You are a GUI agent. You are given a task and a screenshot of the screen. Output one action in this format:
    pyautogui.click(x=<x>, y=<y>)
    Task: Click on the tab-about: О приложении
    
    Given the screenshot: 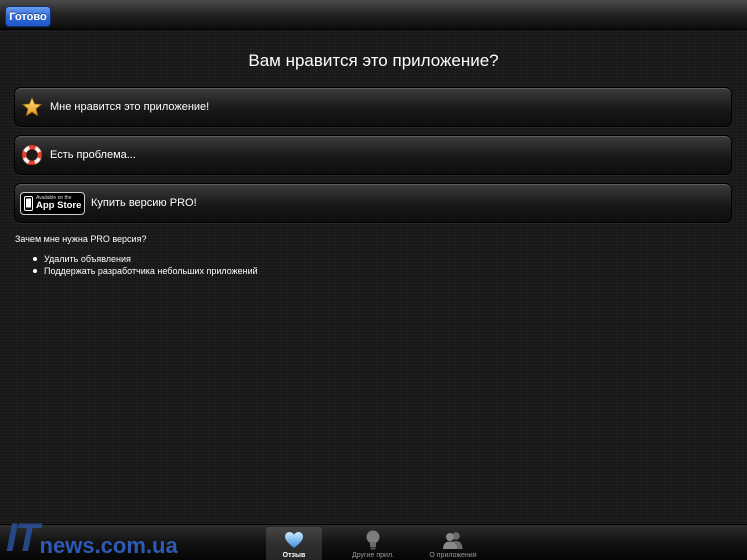 What is the action you would take?
    pyautogui.click(x=453, y=543)
    